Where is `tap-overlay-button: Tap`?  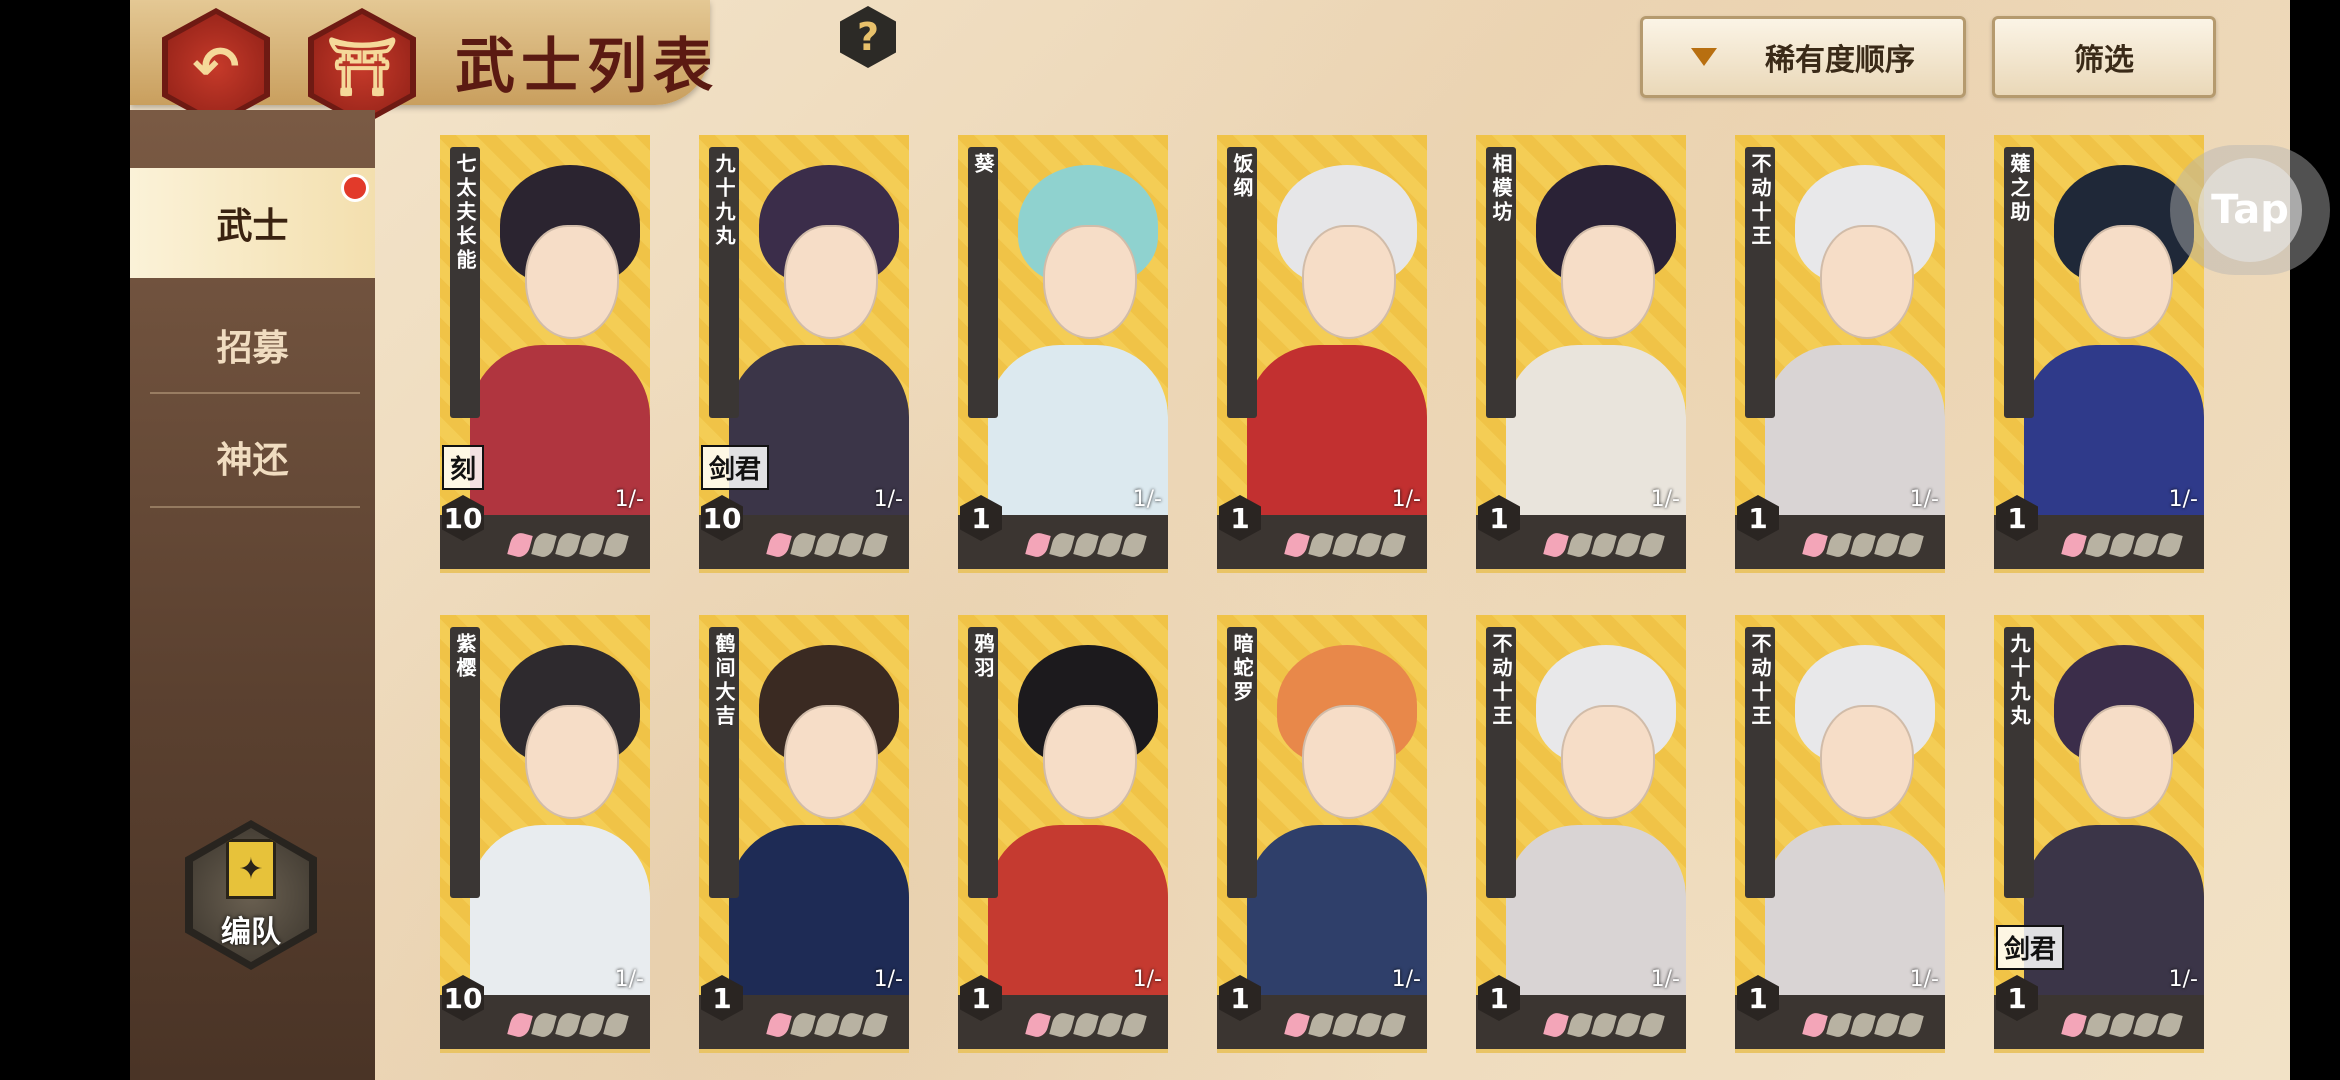 tap-overlay-button: Tap is located at coordinates (2250, 210).